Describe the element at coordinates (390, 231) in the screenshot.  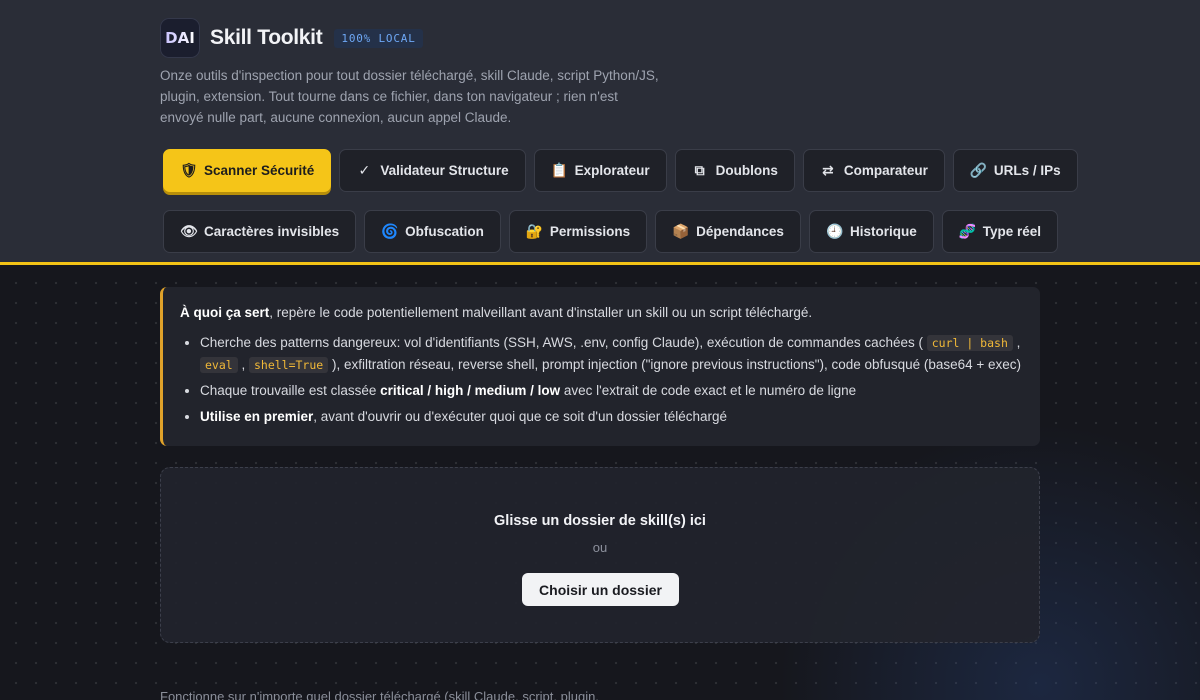
I see `spiral-icon: 🌀` at that location.